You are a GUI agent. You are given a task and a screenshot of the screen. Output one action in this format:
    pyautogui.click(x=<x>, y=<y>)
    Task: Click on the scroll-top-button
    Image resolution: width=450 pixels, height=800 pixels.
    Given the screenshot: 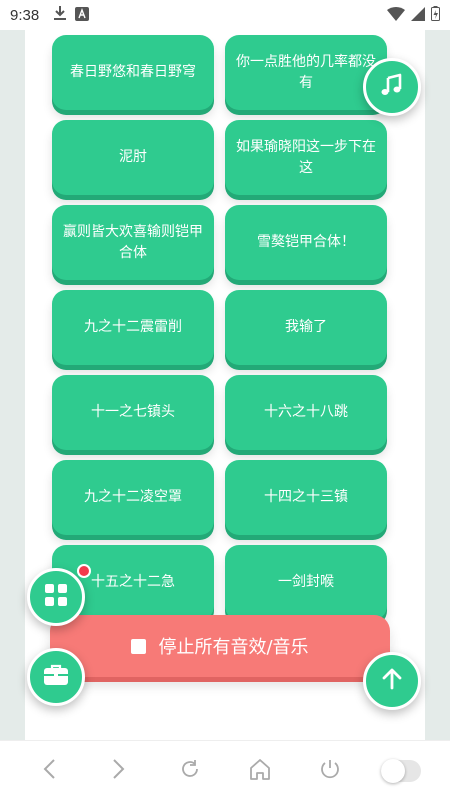 What is the action you would take?
    pyautogui.click(x=392, y=681)
    